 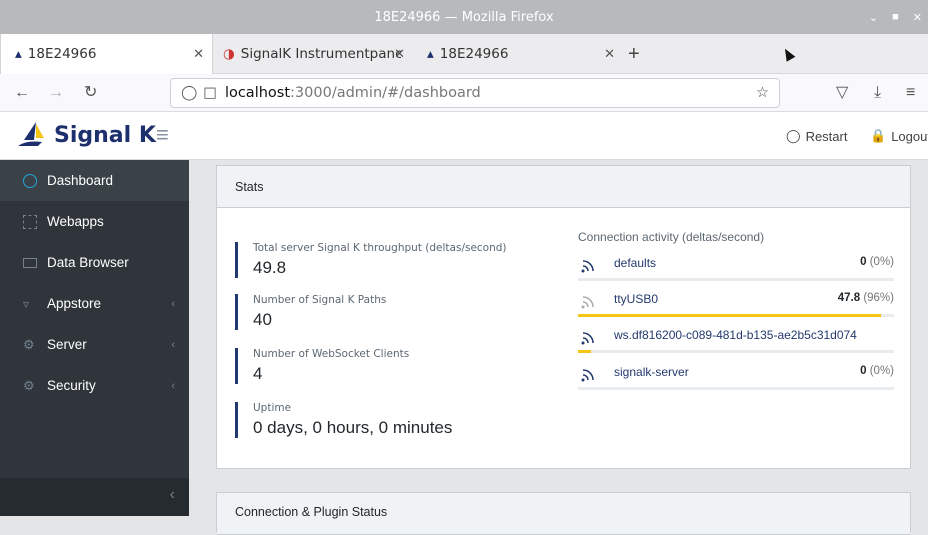 I want to click on close-icon: ✕, so click(x=917, y=17).